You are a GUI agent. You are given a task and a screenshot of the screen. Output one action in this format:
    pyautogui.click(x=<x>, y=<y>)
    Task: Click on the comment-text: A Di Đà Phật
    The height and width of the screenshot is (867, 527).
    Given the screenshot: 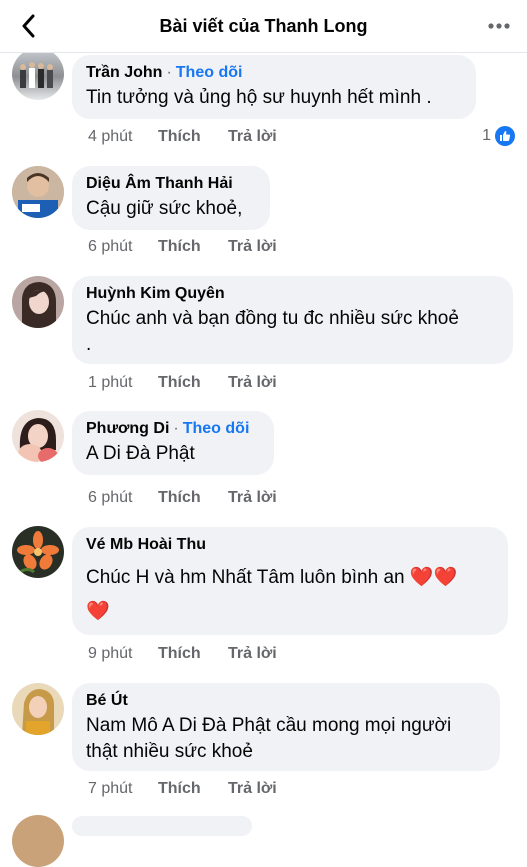 What is the action you would take?
    pyautogui.click(x=140, y=453)
    